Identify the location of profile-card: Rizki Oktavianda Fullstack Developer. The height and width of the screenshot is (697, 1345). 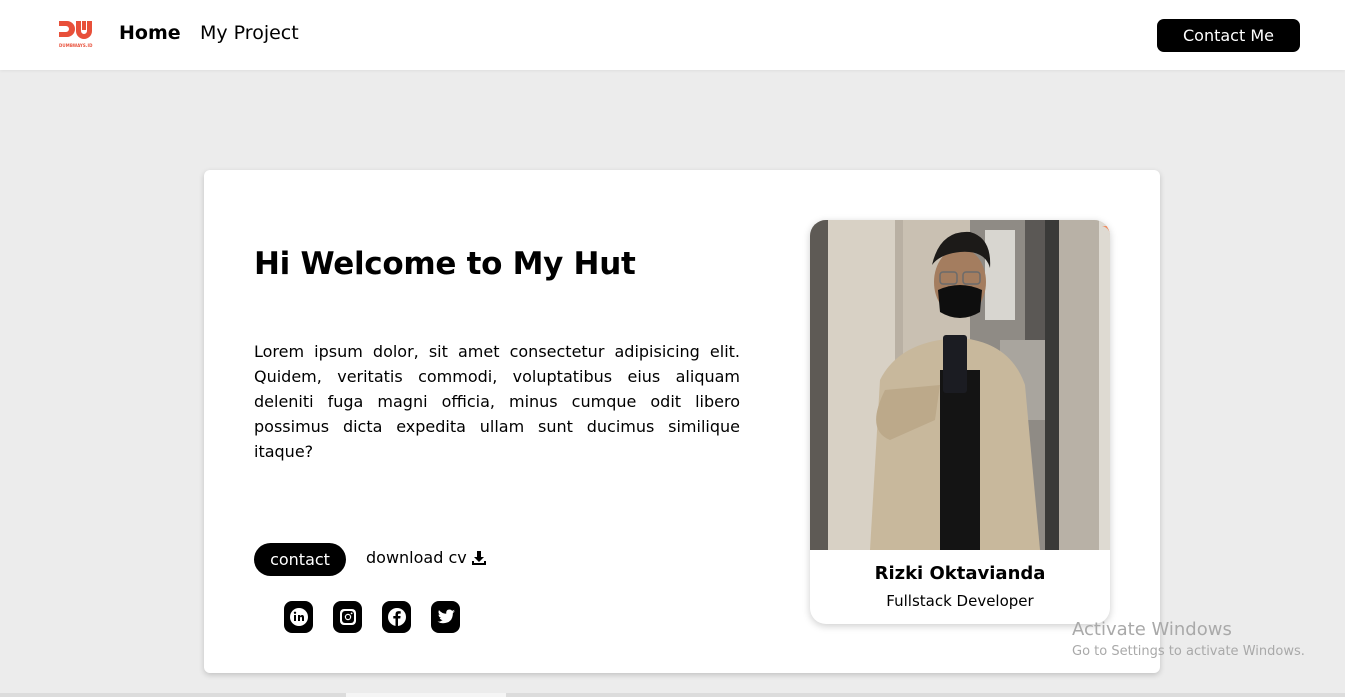
(960, 422).